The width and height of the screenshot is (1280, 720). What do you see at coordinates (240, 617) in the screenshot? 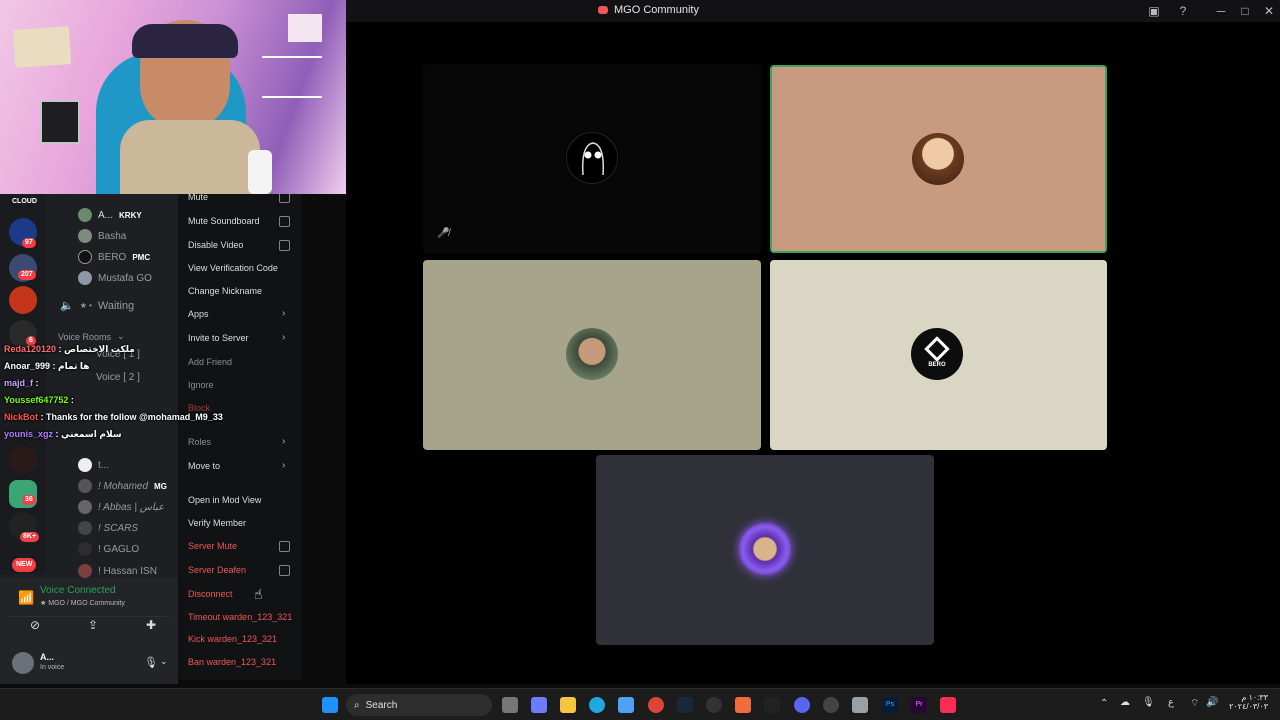
I see `menu-item-timeout-warden-123-321: Timeout warden_123_321` at bounding box center [240, 617].